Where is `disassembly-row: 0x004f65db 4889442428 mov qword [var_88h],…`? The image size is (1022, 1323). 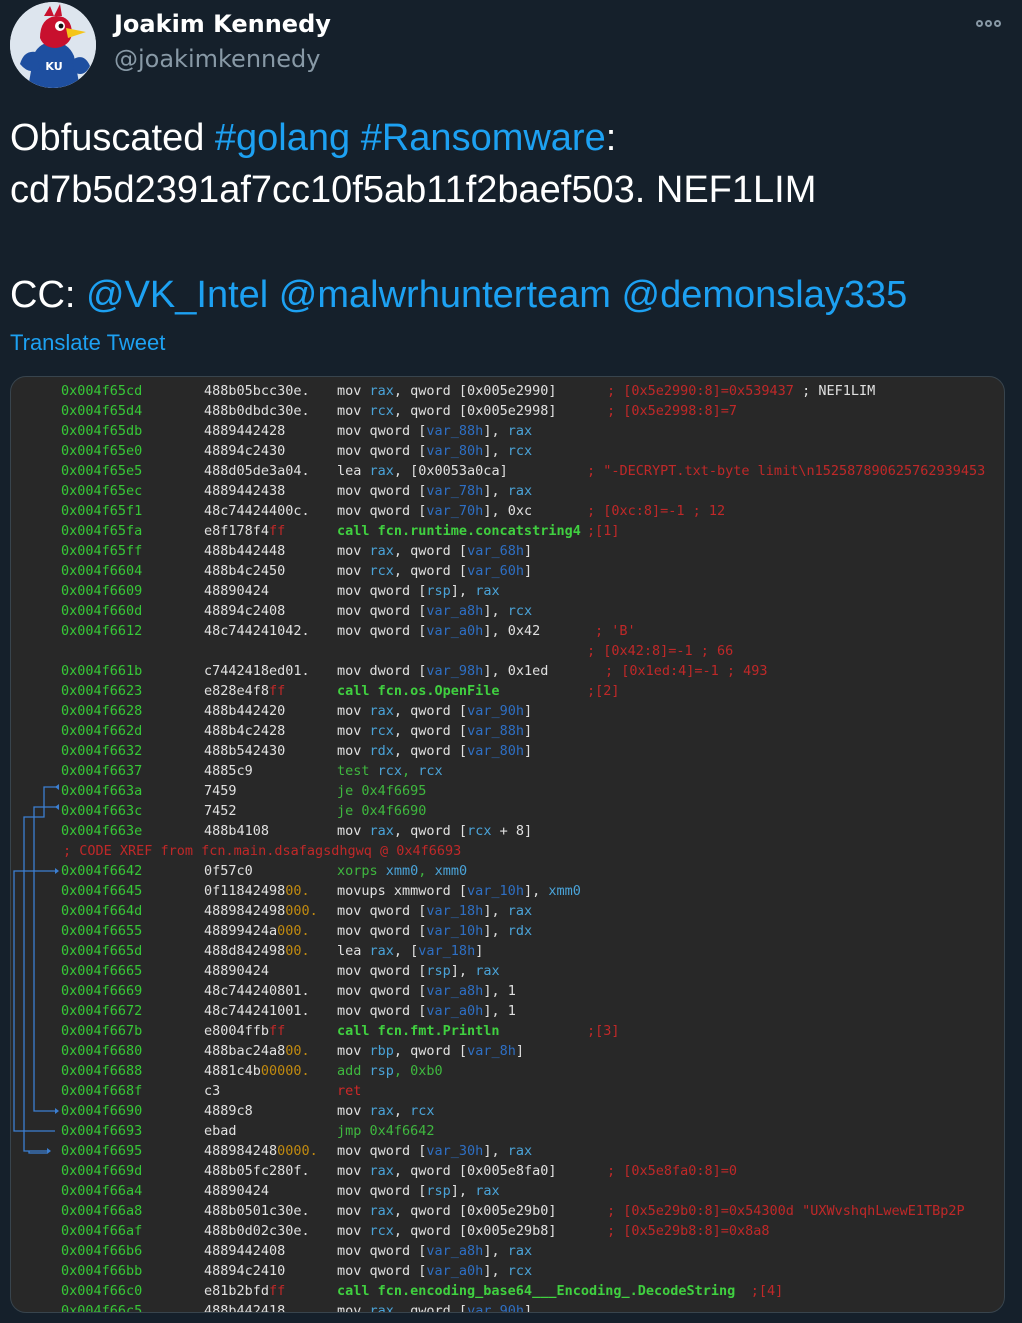
disassembly-row: 0x004f65db 4889442428 mov qword [var_88h],… is located at coordinates (507, 431).